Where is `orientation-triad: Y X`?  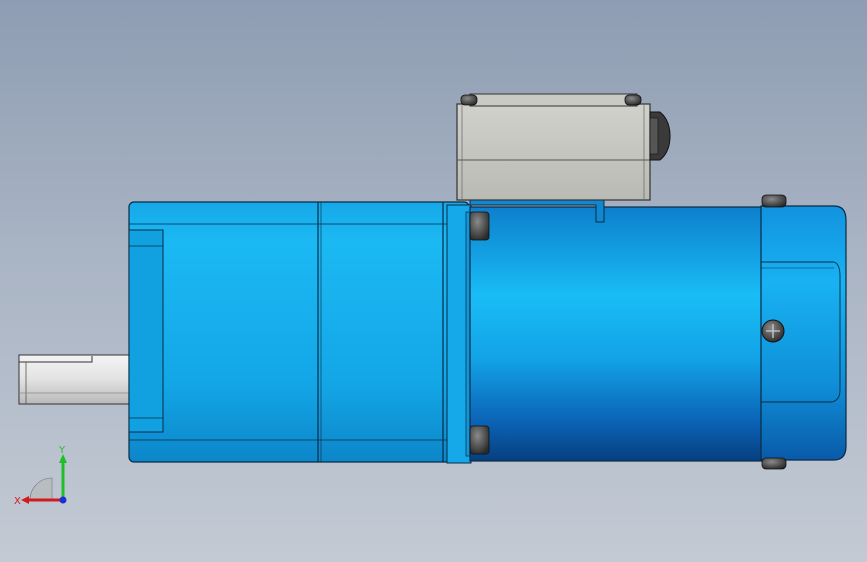 orientation-triad: Y X is located at coordinates (45, 474).